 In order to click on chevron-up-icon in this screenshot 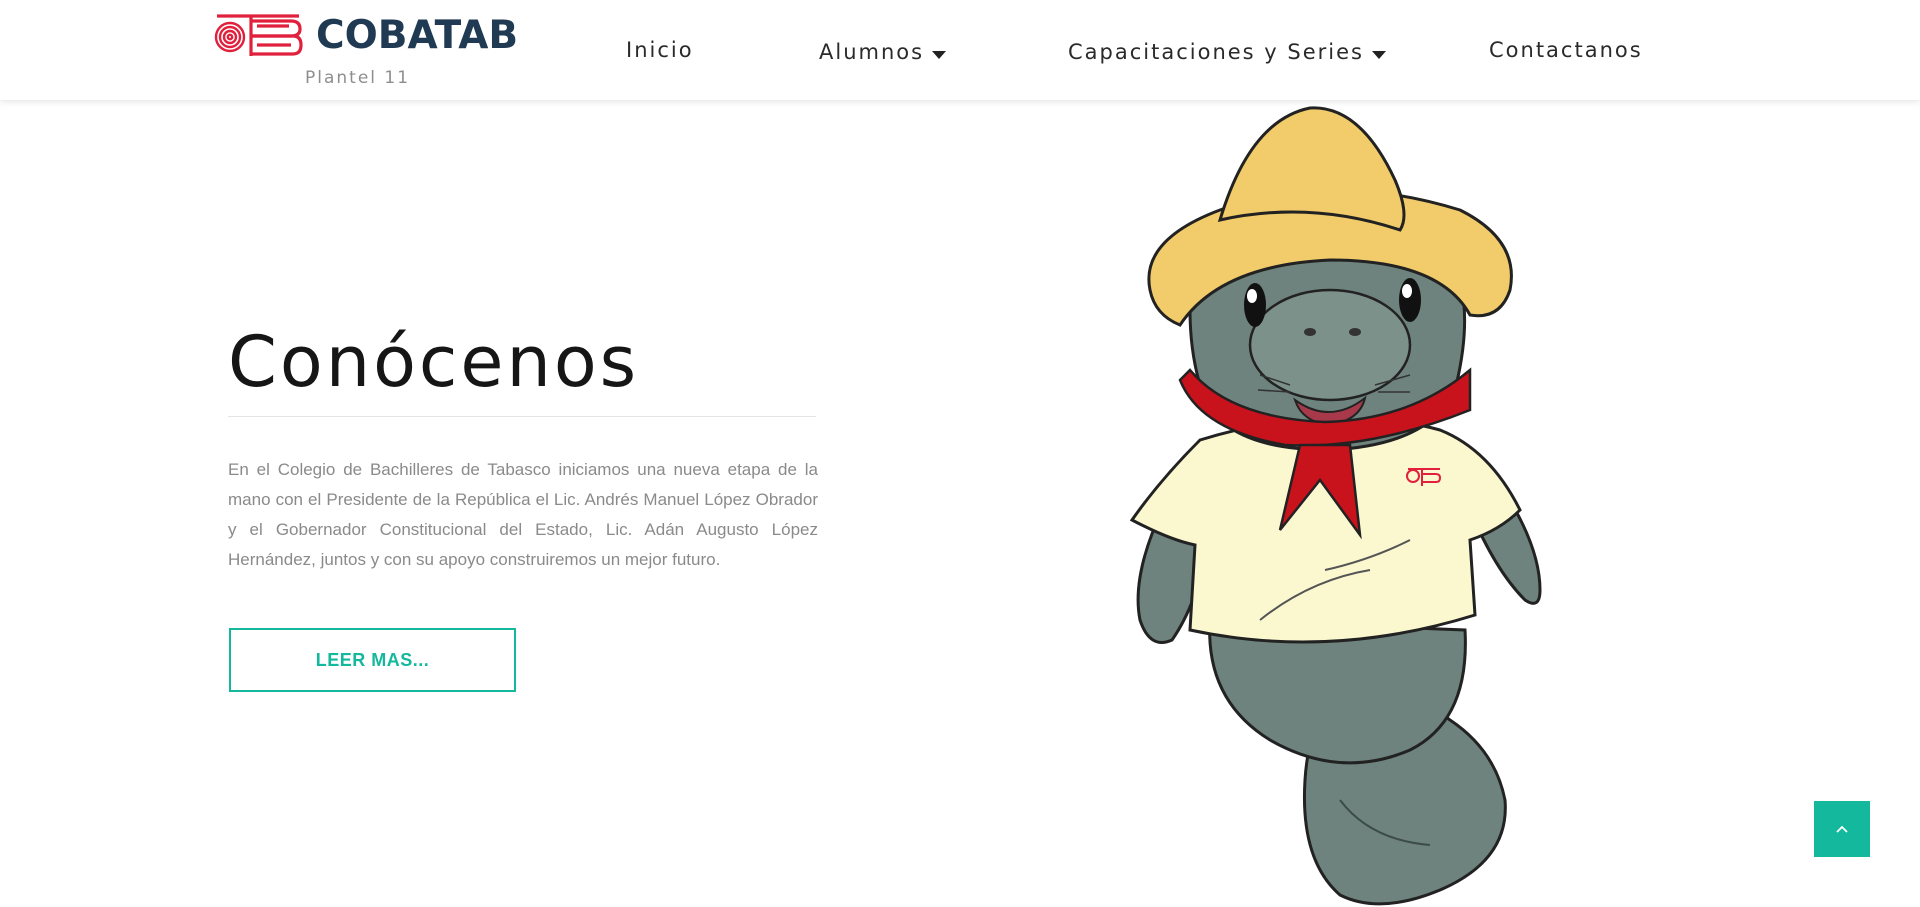, I will do `click(1842, 829)`.